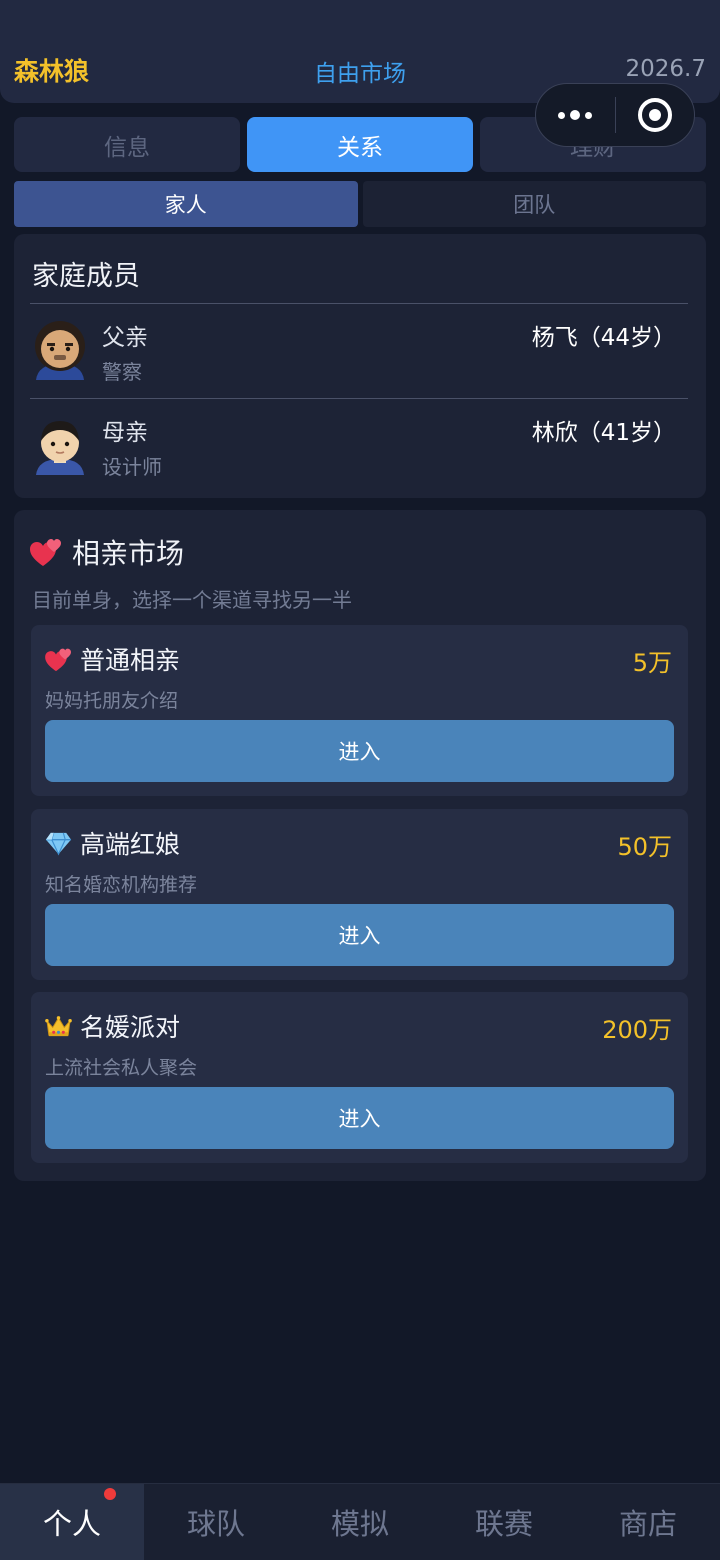 The image size is (720, 1560). I want to click on nav-league: 联赛, so click(504, 1522).